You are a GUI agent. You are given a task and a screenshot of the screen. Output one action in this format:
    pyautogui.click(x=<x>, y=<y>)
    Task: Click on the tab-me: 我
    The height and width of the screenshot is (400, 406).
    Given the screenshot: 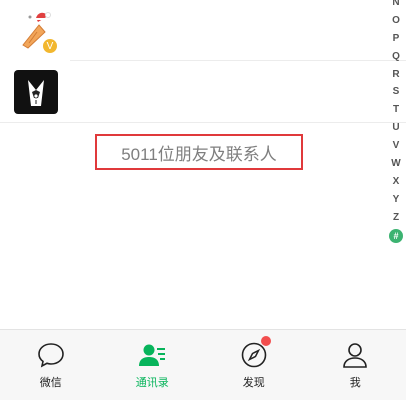 What is the action you would take?
    pyautogui.click(x=355, y=365)
    